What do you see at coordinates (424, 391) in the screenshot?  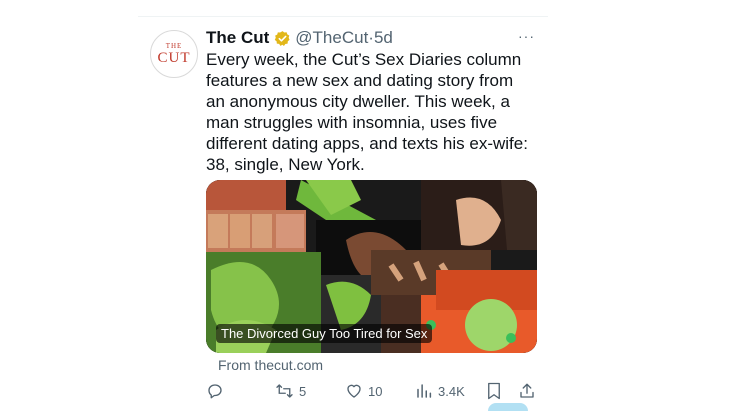 I see `views-chart-icon` at bounding box center [424, 391].